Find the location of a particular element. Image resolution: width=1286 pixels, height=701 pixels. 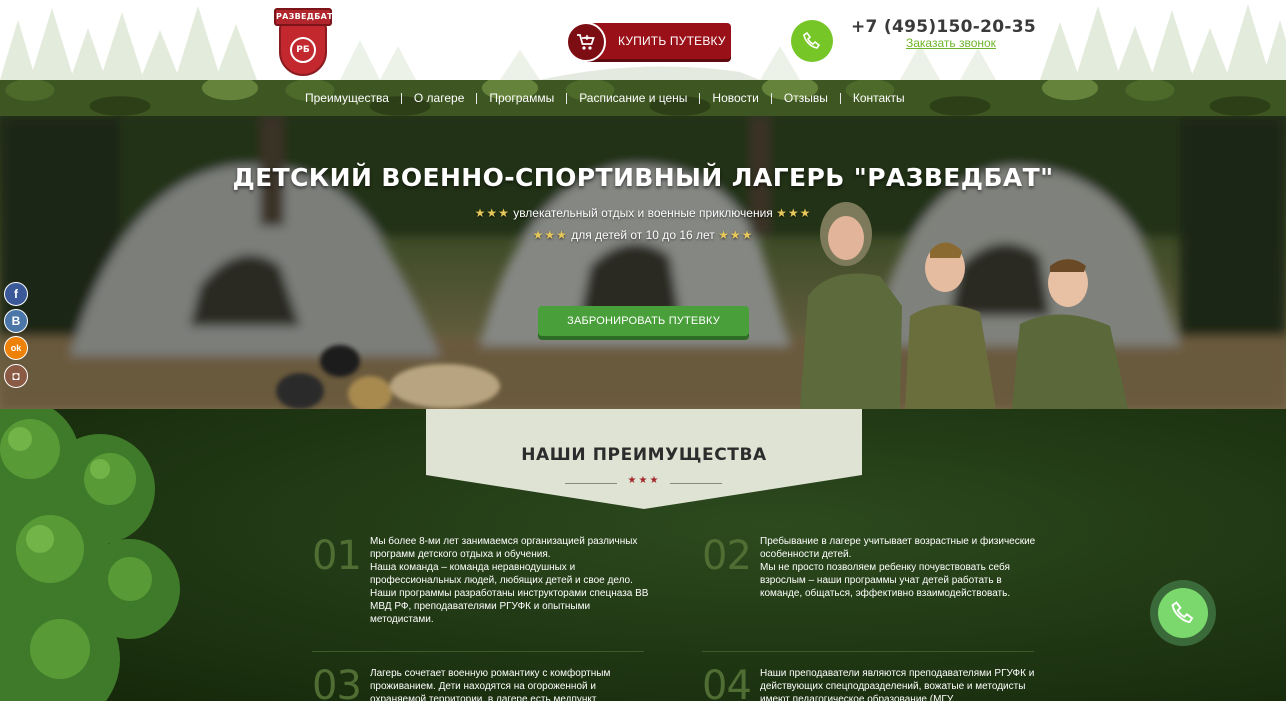

buy-voucher-button: КУПИТЬ ПУТЕВКУ is located at coordinates (648, 42).